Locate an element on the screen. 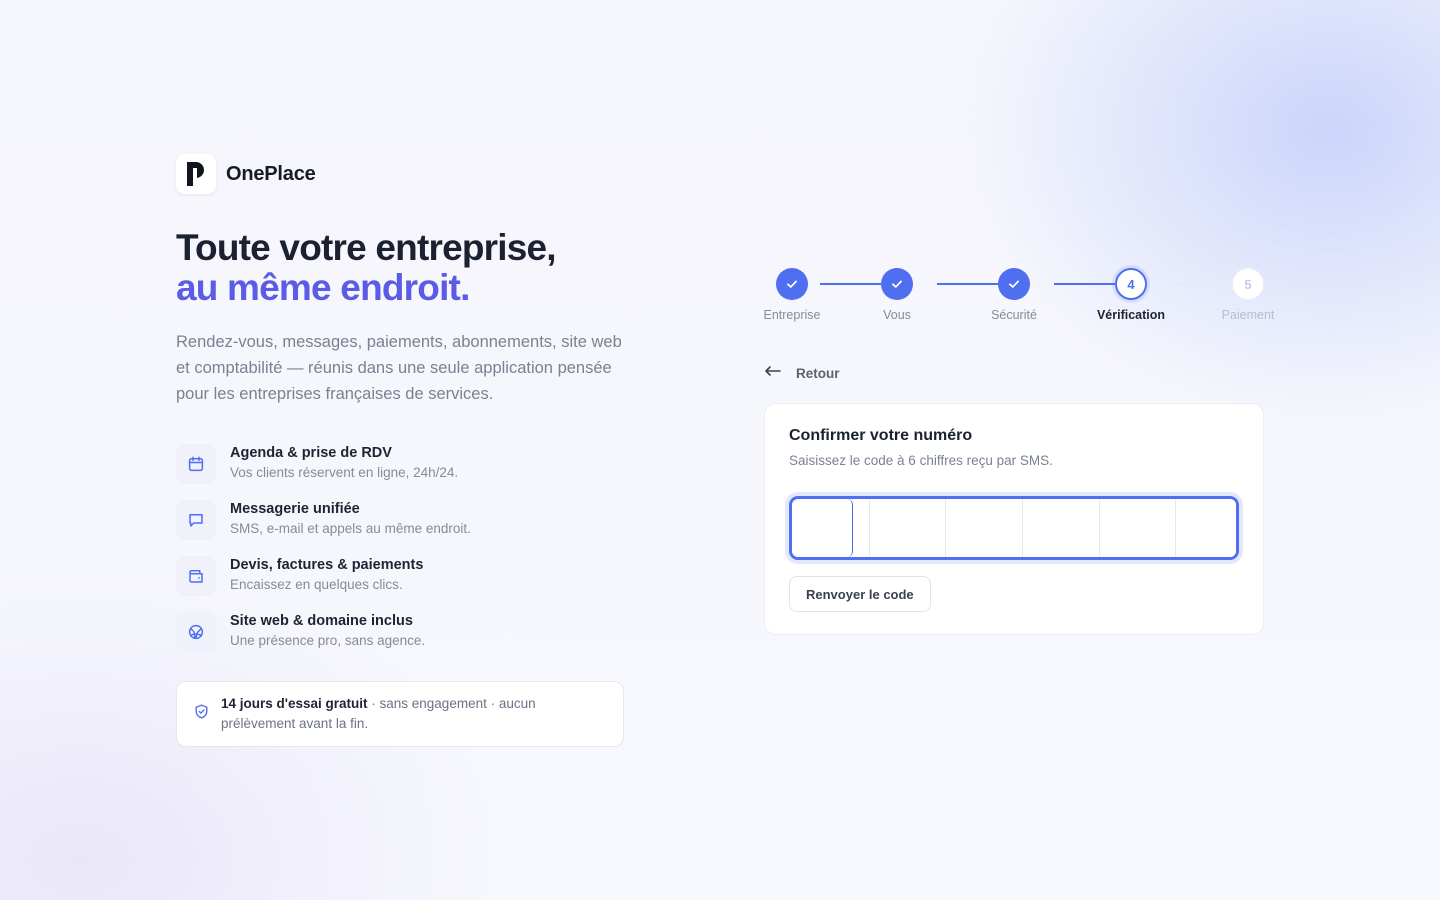 This screenshot has width=1440, height=900. resend-code-button: Renvoyer le code is located at coordinates (860, 594).